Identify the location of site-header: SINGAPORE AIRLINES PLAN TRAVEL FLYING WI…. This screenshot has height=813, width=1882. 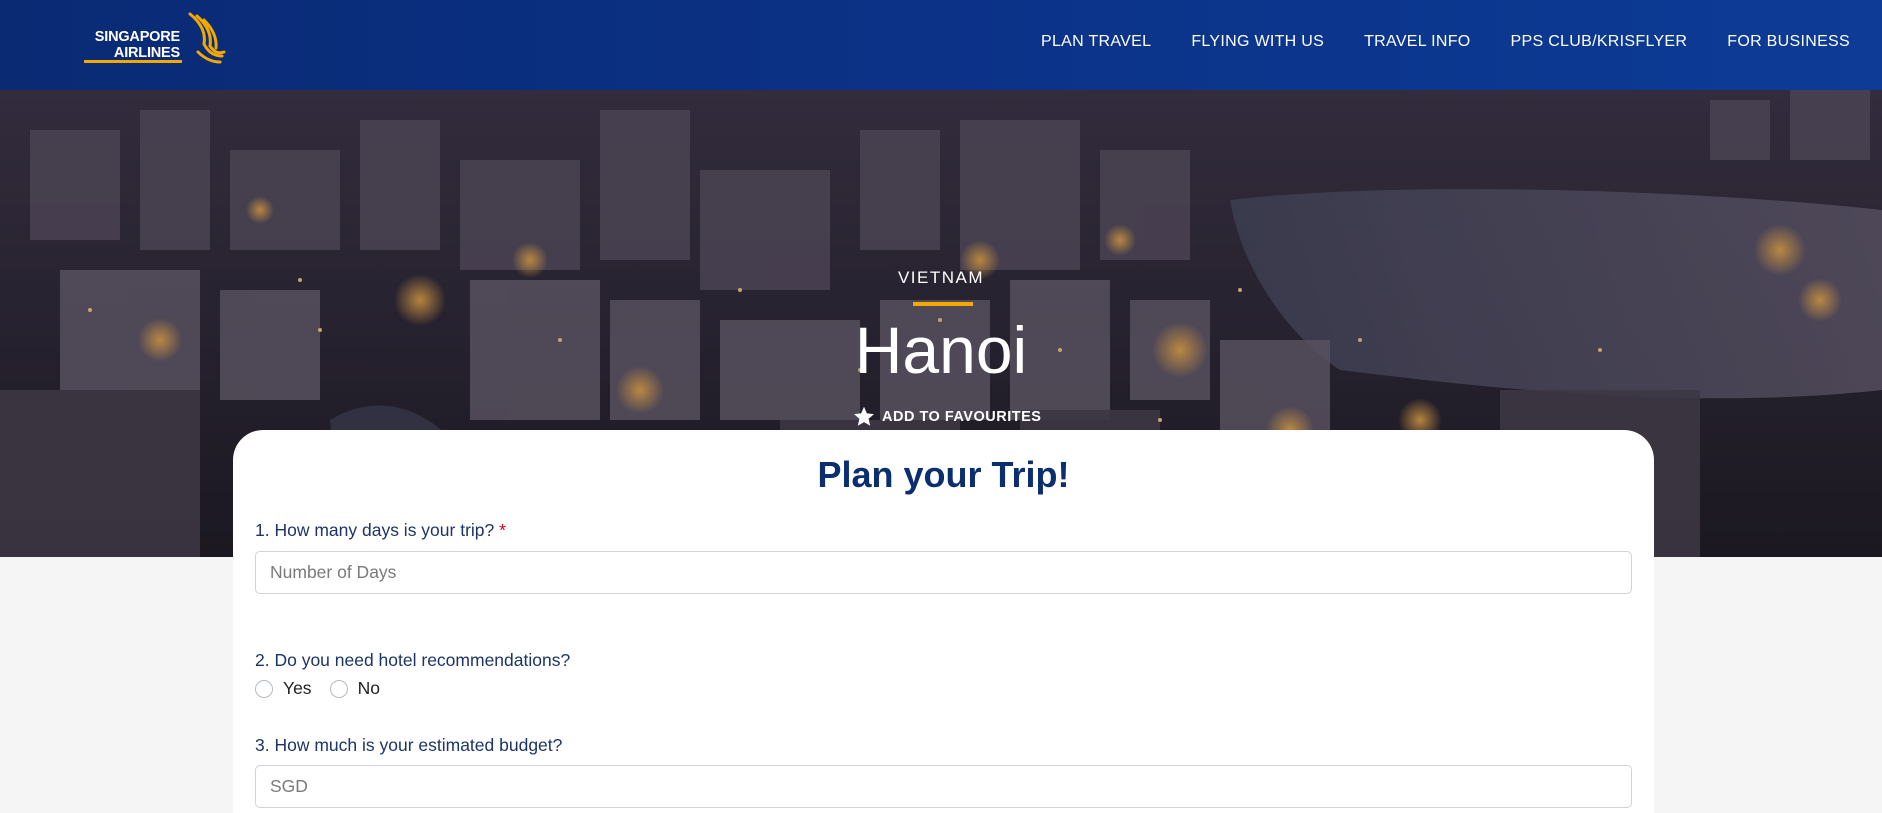
(941, 45).